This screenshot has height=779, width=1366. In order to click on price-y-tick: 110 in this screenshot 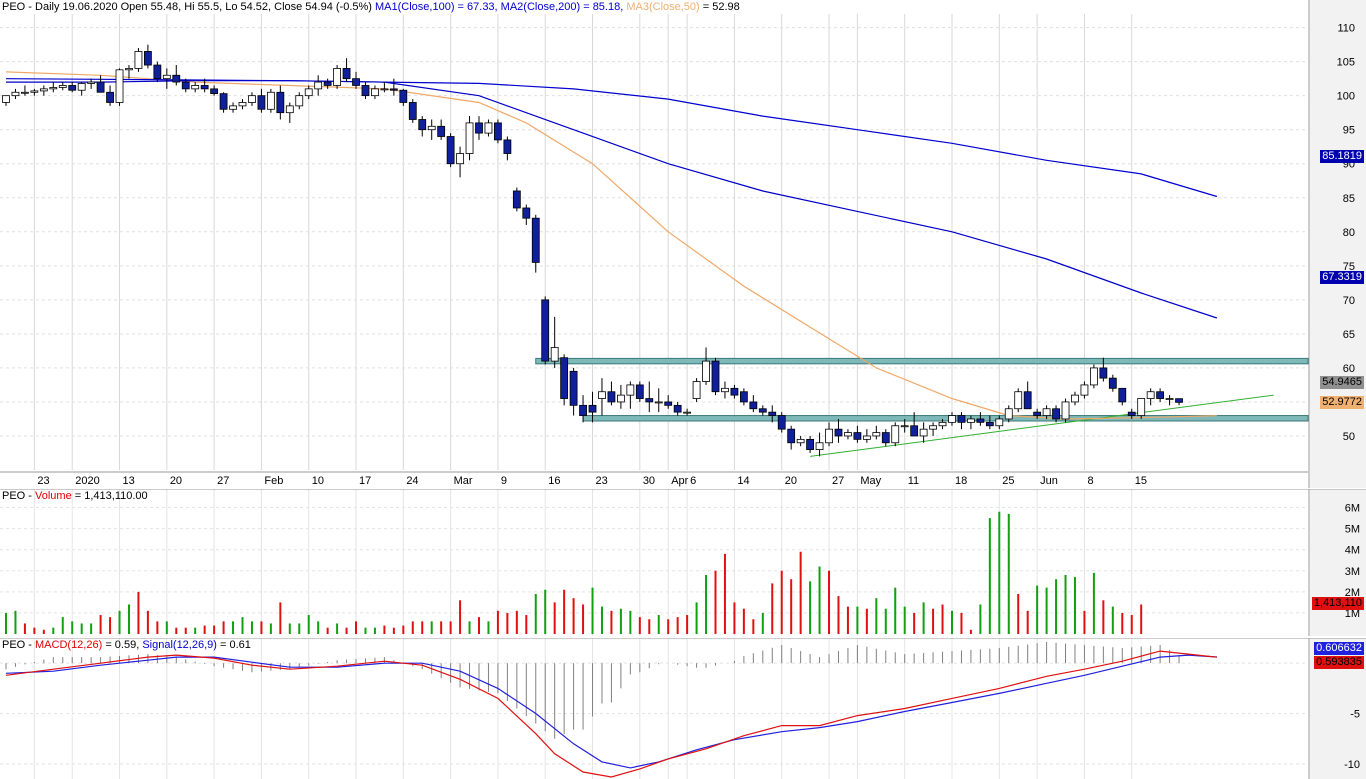, I will do `click(1346, 29)`.